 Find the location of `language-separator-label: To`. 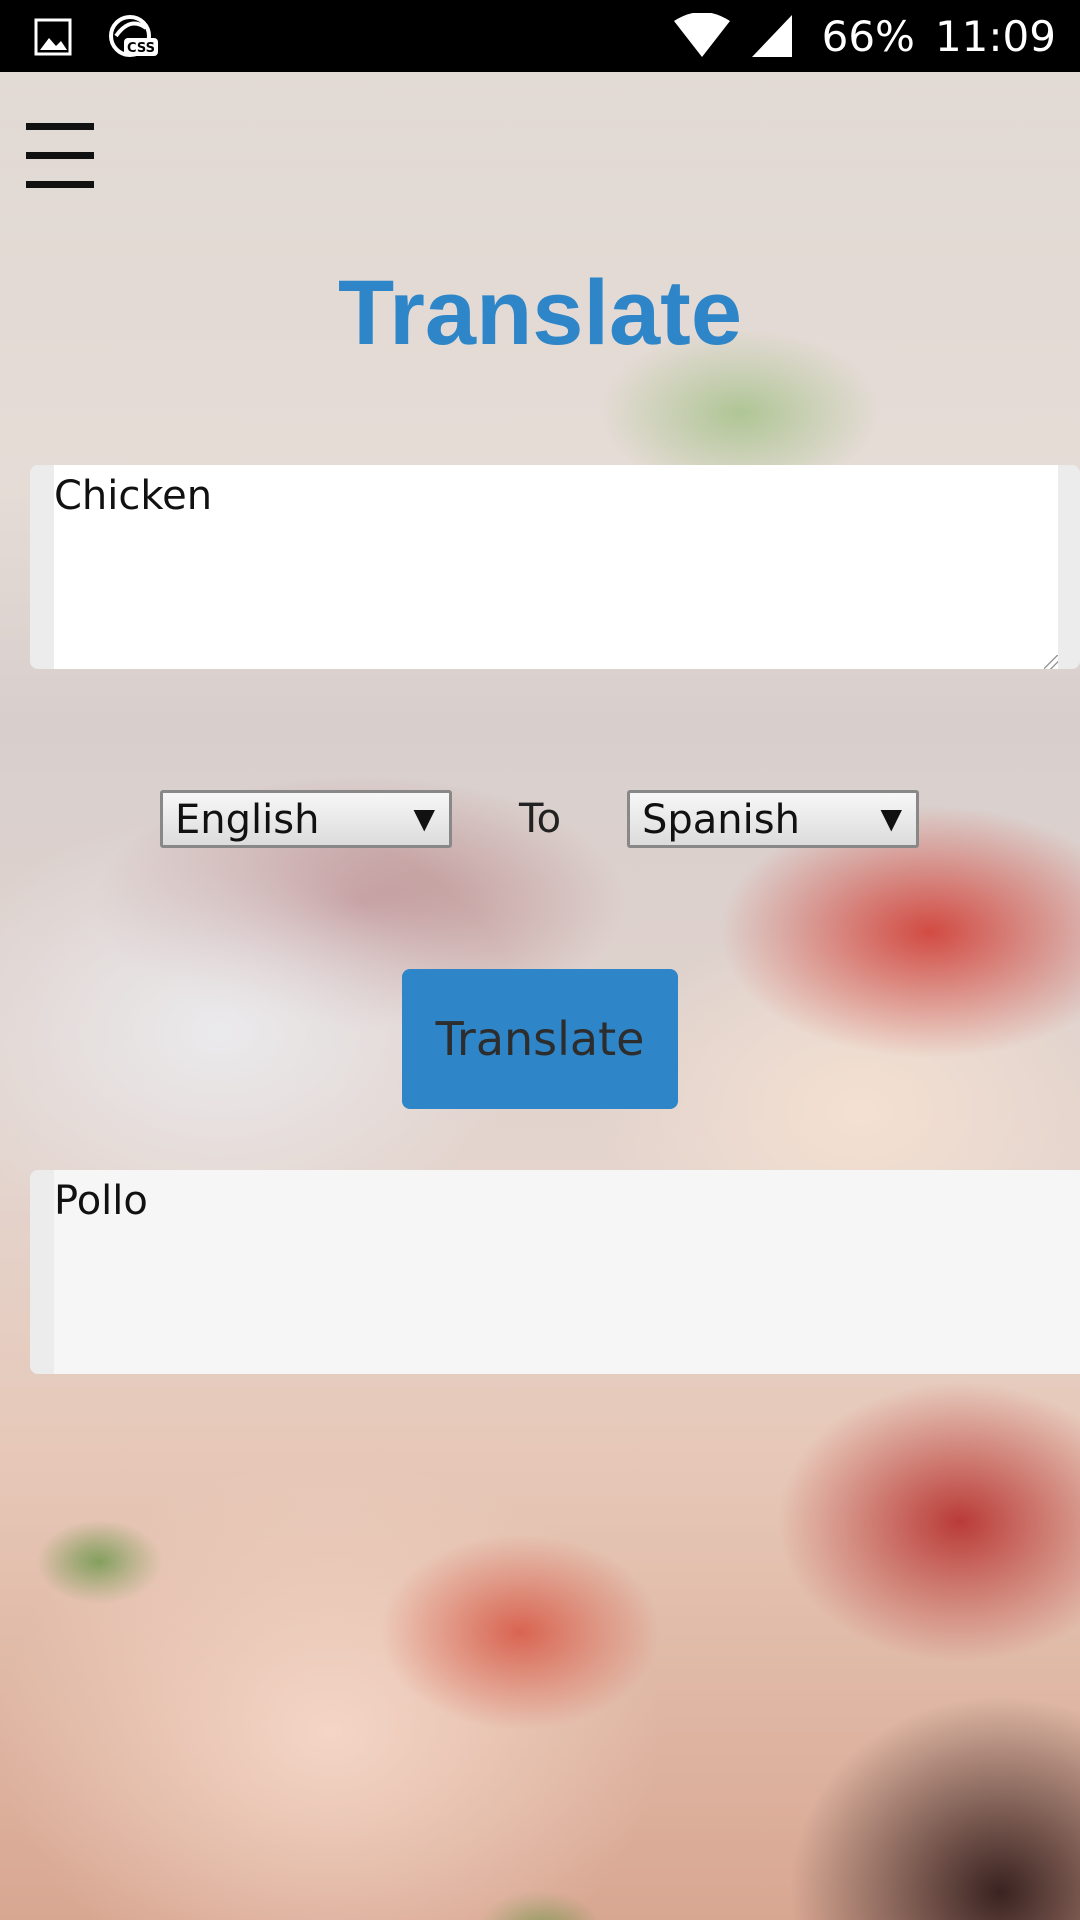

language-separator-label: To is located at coordinates (540, 819).